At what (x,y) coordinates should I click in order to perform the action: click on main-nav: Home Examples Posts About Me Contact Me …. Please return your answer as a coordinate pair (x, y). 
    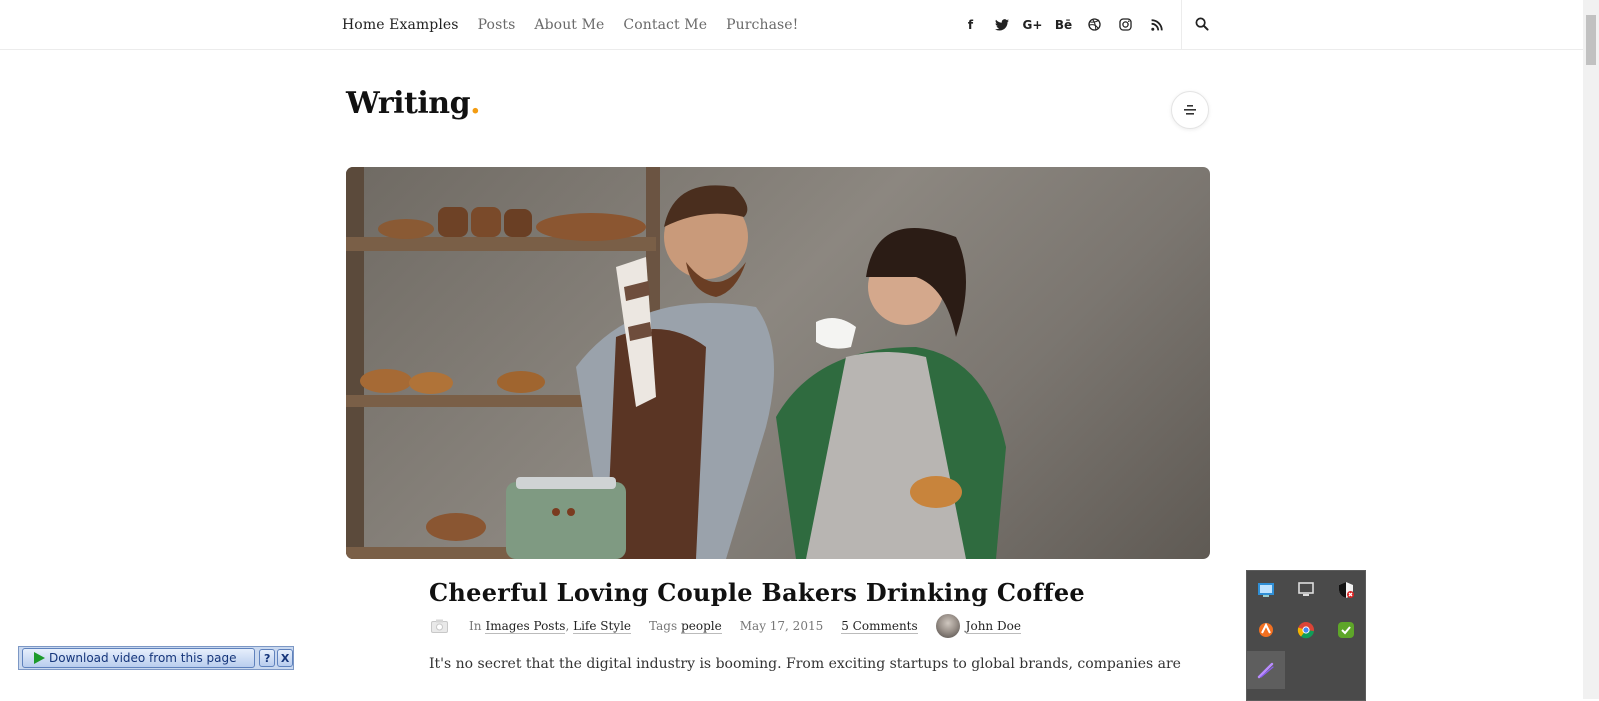
    Looking at the image, I should click on (579, 24).